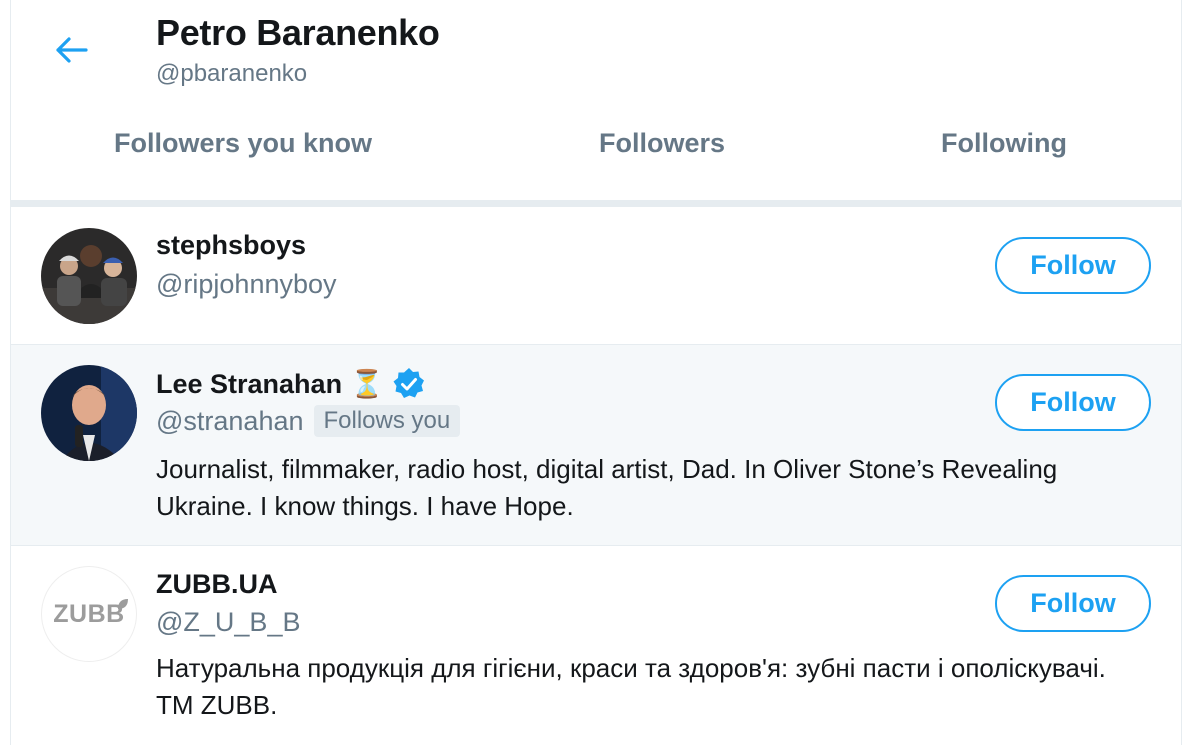 The height and width of the screenshot is (745, 1200). Describe the element at coordinates (230, 420) in the screenshot. I see `user-handle-text: @stranahan` at that location.